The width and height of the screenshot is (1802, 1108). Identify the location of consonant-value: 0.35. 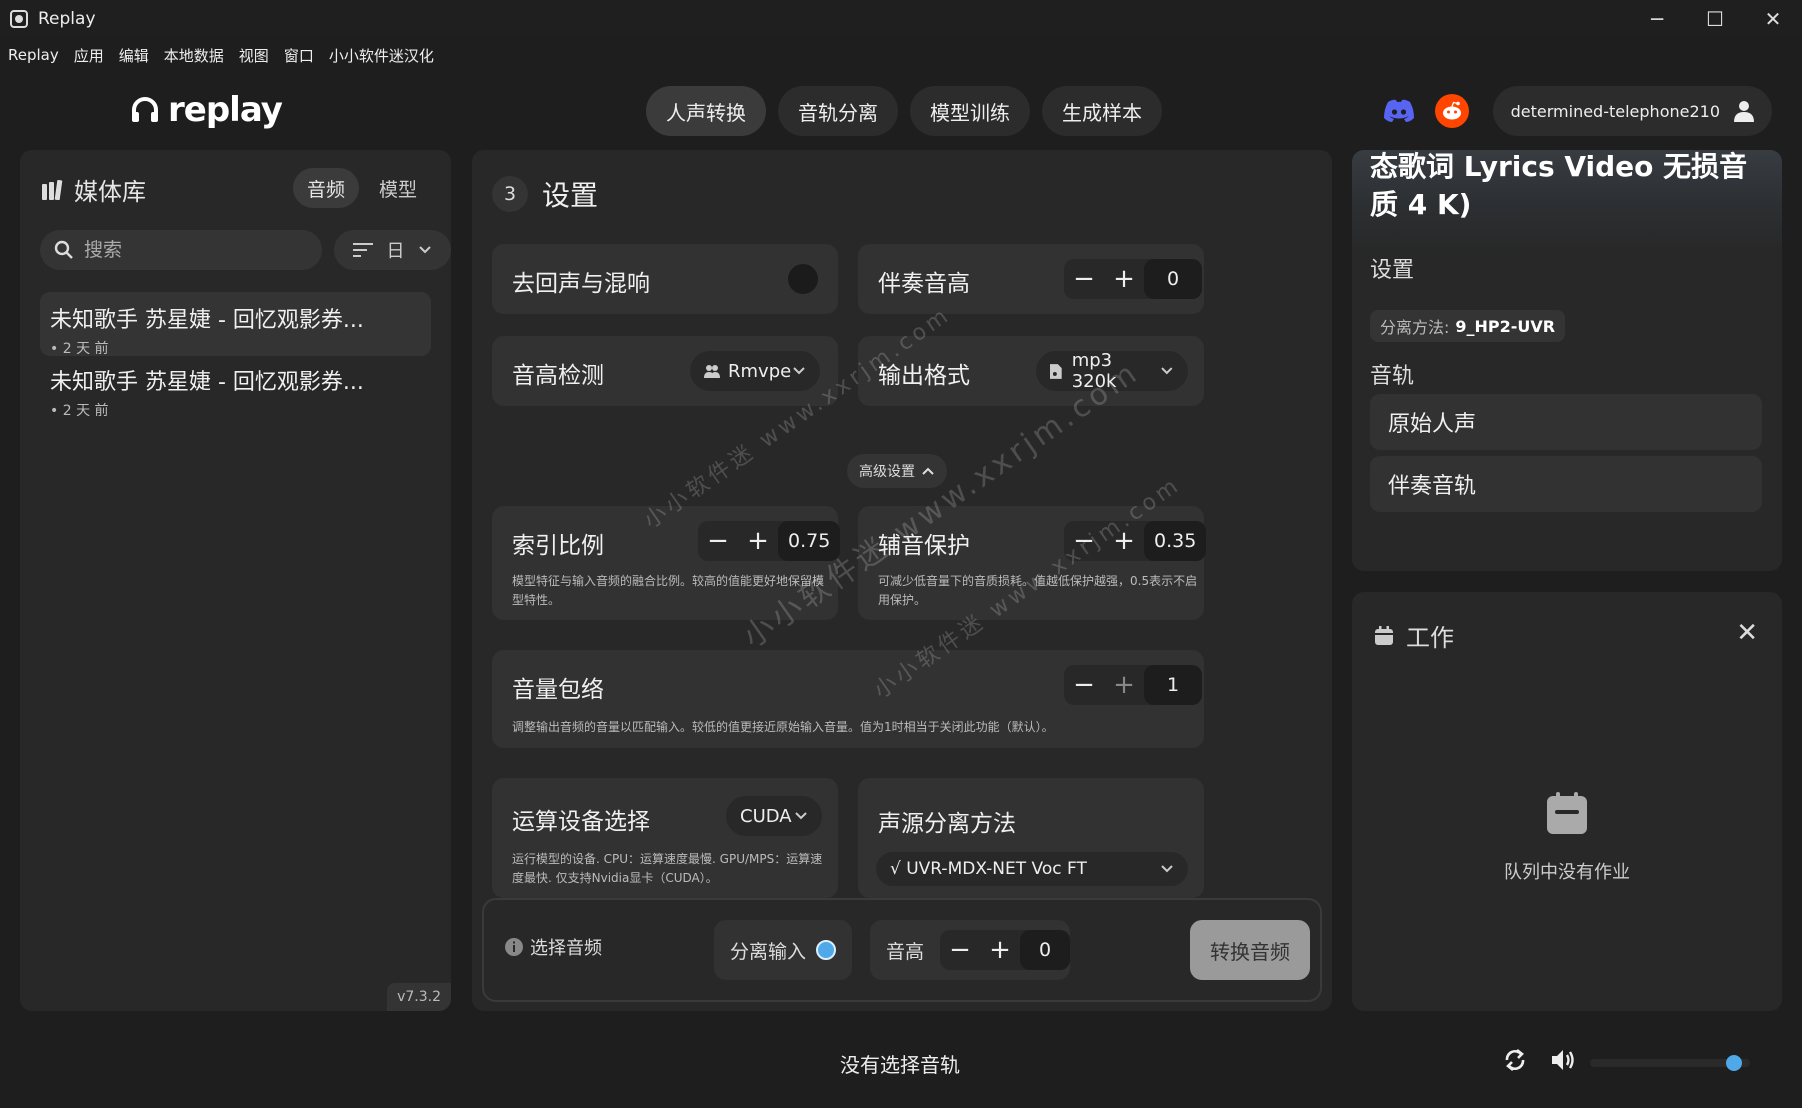
(1175, 541).